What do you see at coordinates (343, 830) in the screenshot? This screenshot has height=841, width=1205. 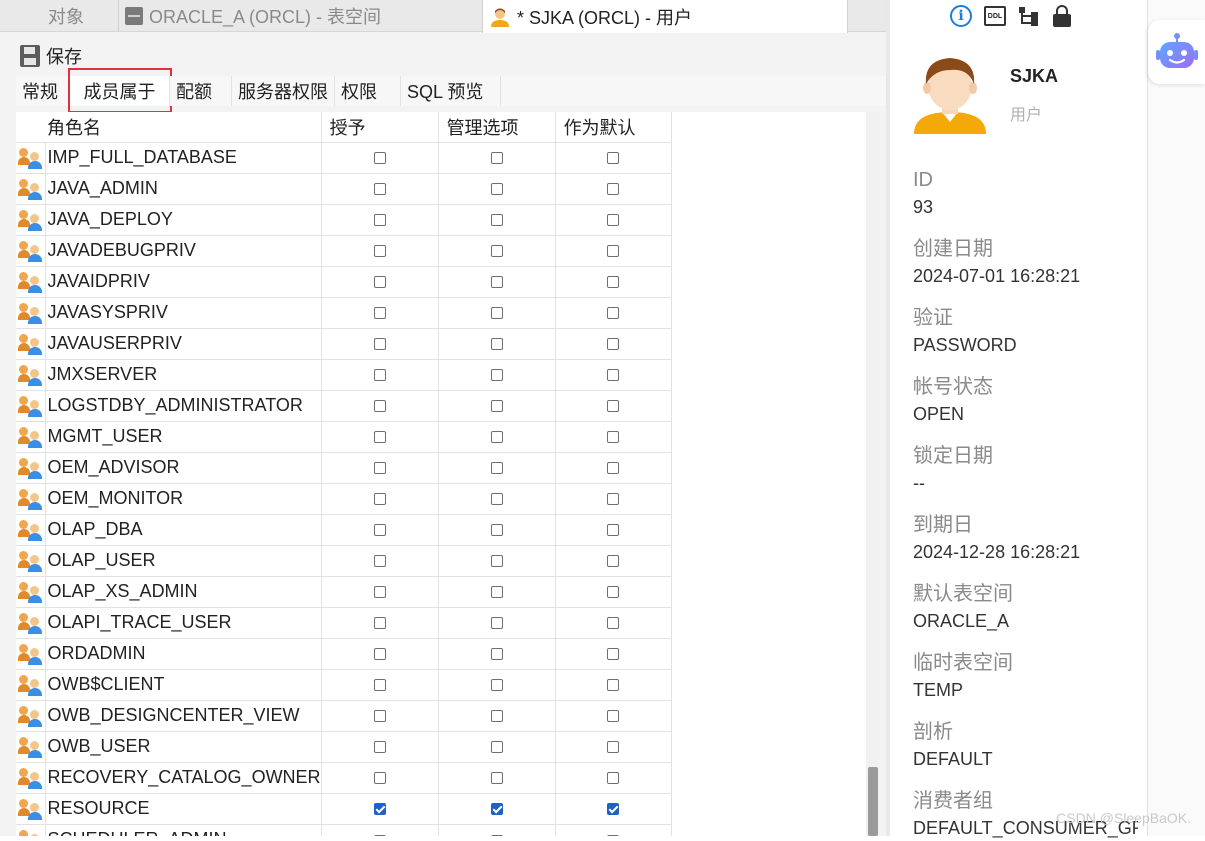 I see `table-row: SCHEDULER_ADMIN` at bounding box center [343, 830].